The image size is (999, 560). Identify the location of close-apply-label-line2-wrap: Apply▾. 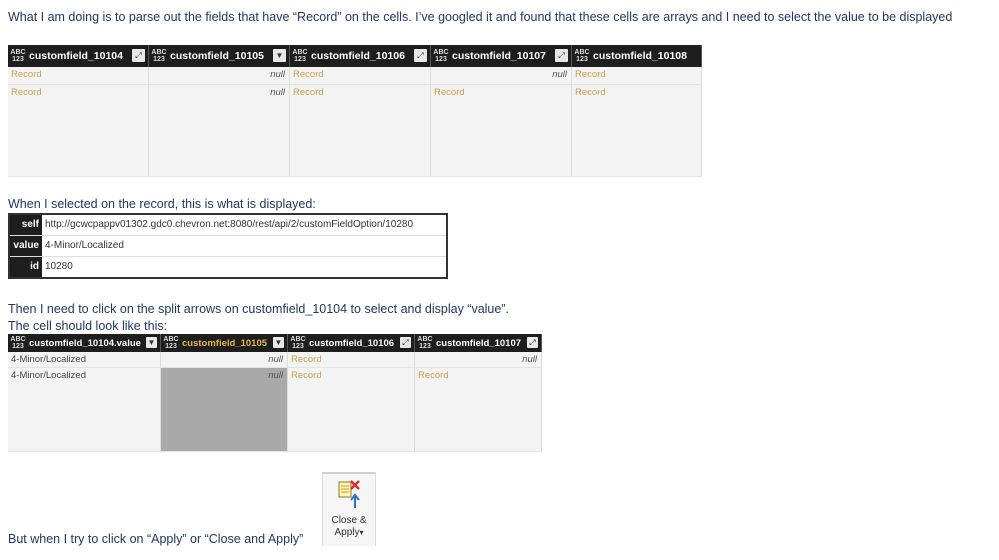
(349, 533).